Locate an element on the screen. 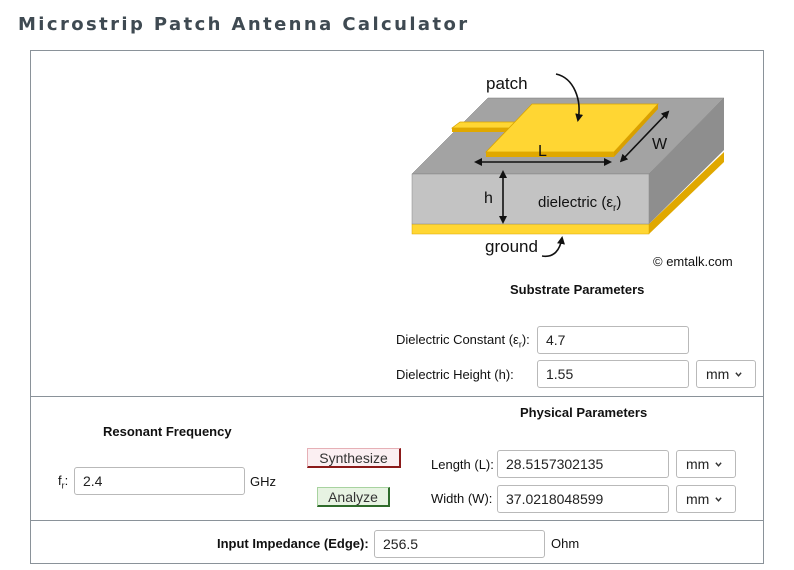 The height and width of the screenshot is (570, 794). length-label: Length (L): is located at coordinates (462, 464).